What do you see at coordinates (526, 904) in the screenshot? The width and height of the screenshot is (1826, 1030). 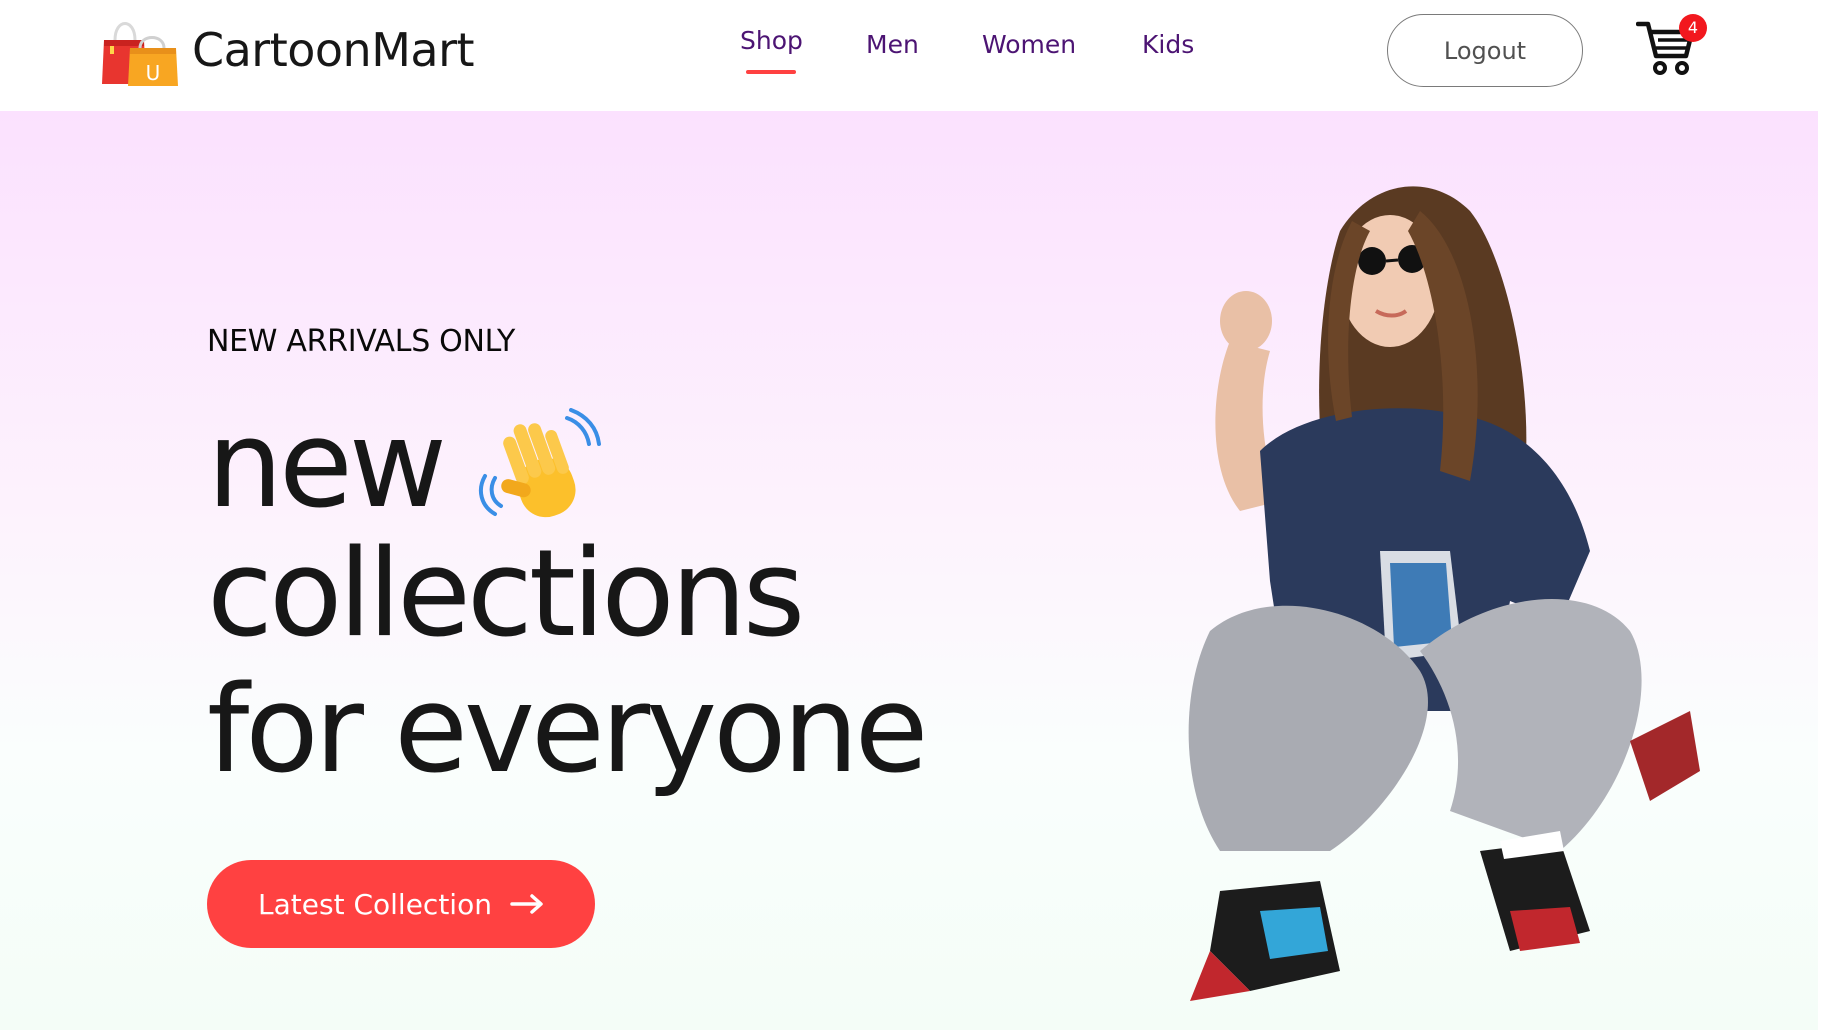 I see `arrow-right-icon` at bounding box center [526, 904].